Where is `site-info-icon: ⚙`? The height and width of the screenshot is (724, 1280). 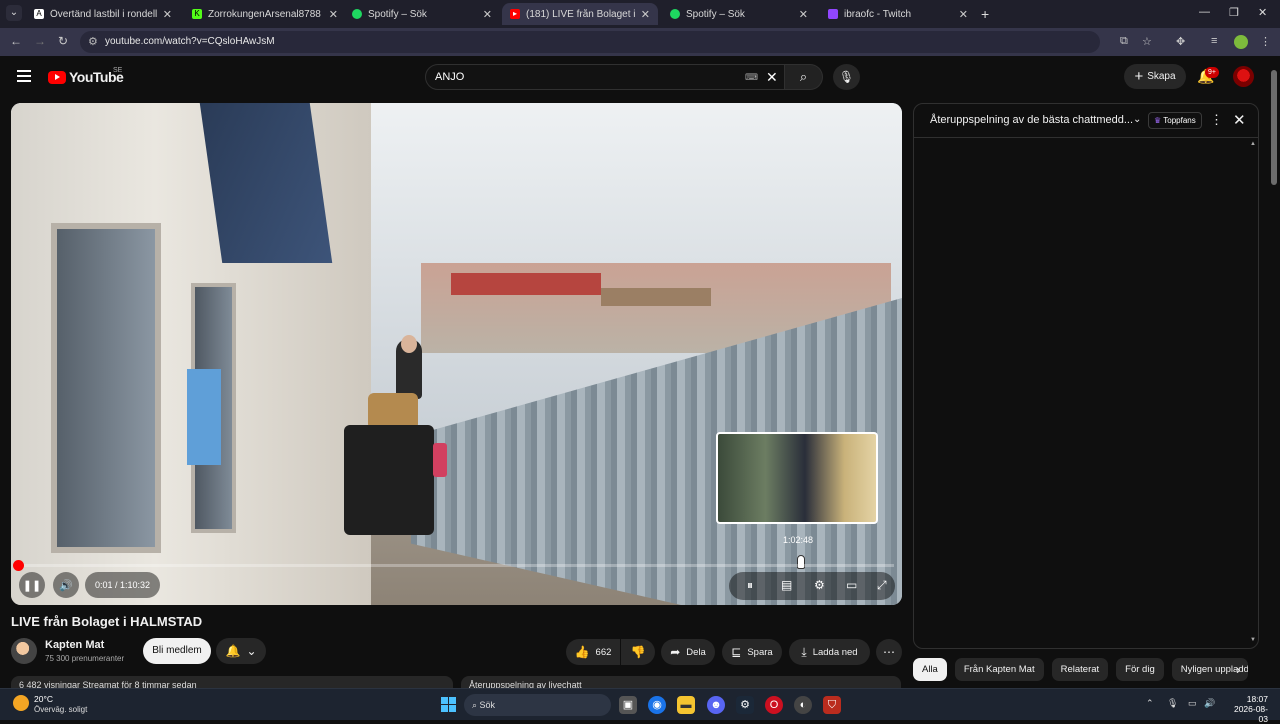
site-info-icon: ⚙ is located at coordinates (93, 41).